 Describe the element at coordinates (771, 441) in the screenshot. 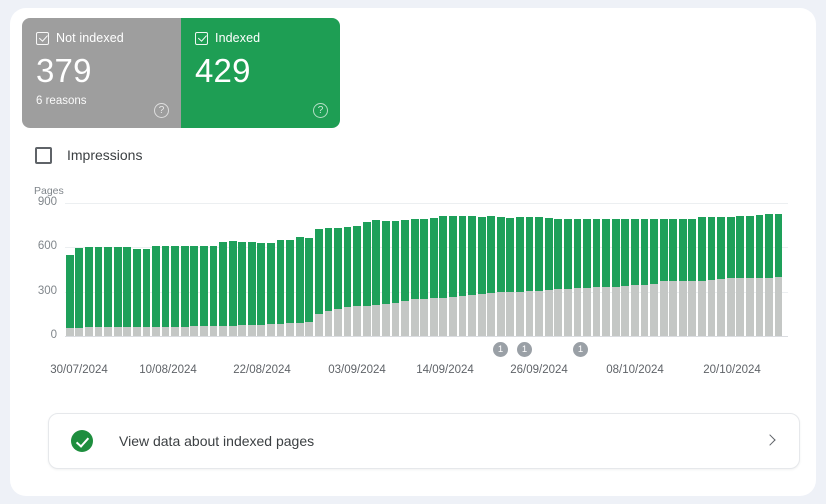

I see `chevron-right-icon` at that location.